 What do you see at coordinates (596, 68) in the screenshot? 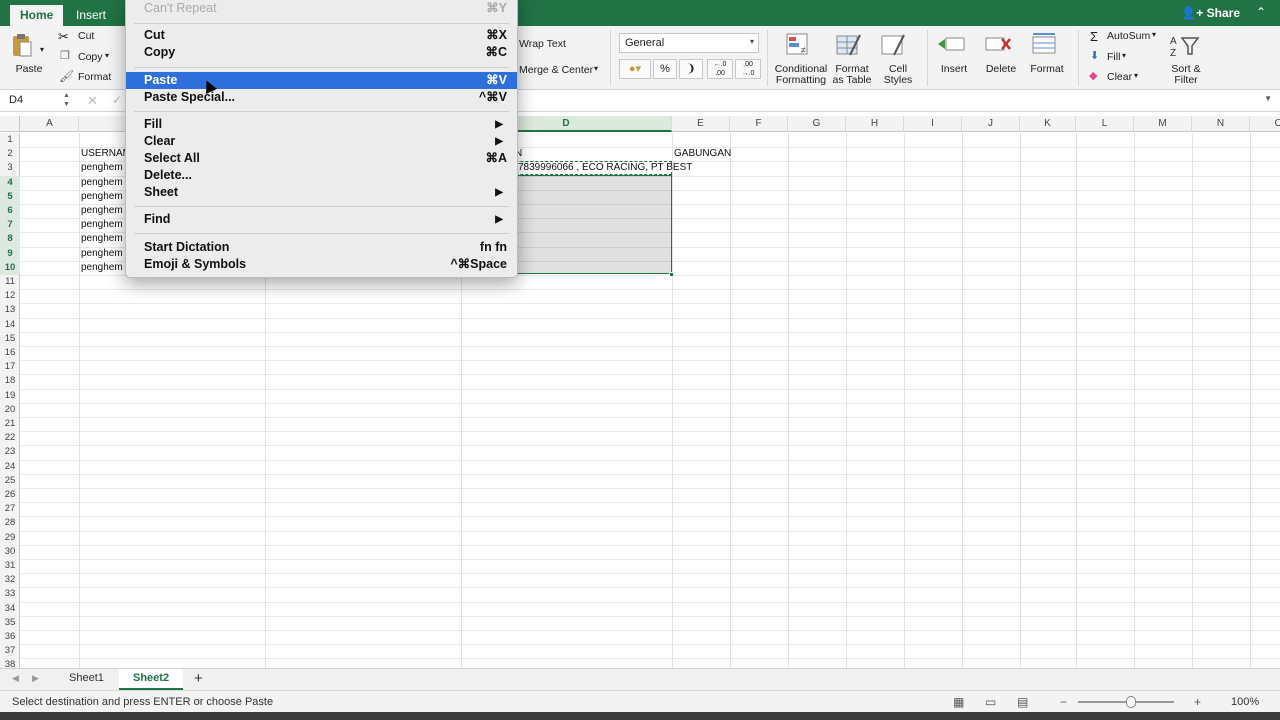
I see `merge-dropdown-icon: ▾` at bounding box center [596, 68].